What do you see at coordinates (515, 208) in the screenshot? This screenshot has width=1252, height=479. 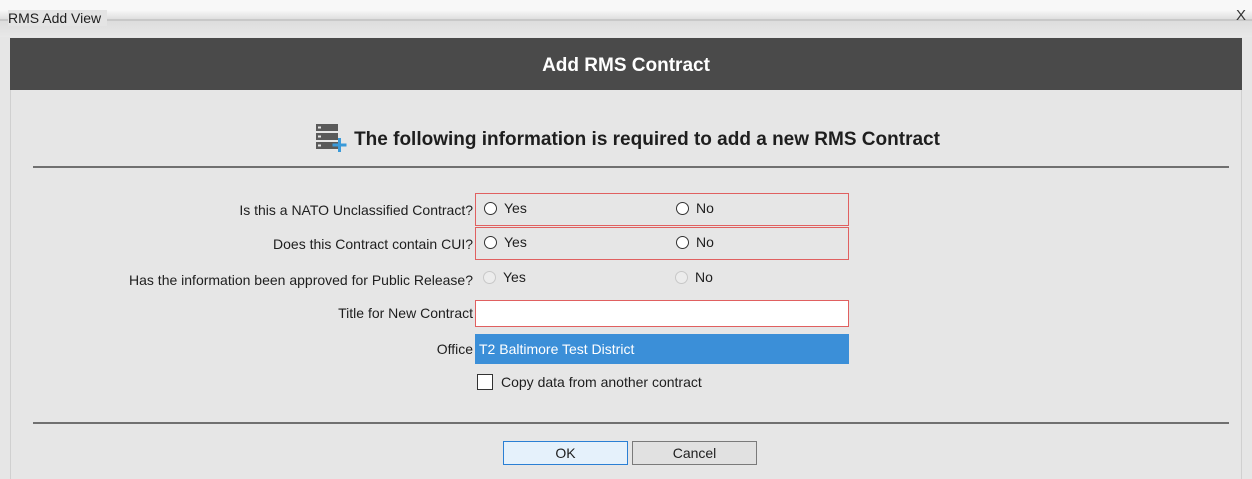 I see `nato-yes-label: Yes` at bounding box center [515, 208].